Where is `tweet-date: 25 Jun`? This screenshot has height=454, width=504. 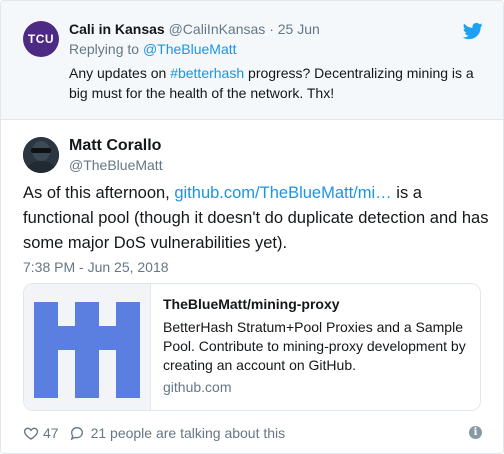
tweet-date: 25 Jun is located at coordinates (299, 29).